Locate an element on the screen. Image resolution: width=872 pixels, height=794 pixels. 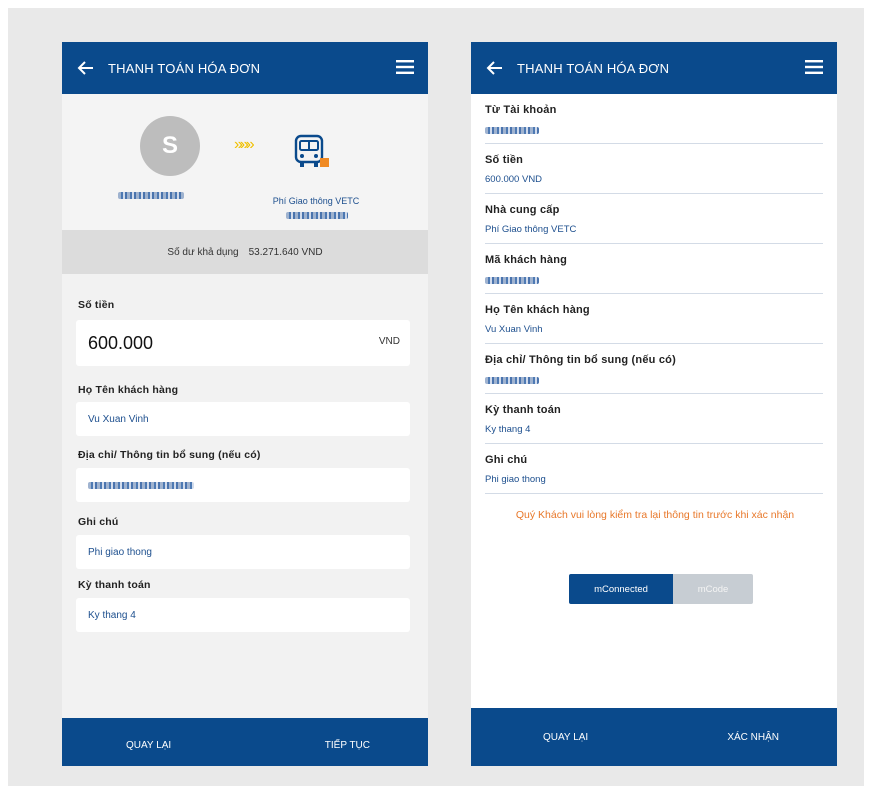
item-value: Phí Giao thông VETC is located at coordinates (531, 229).